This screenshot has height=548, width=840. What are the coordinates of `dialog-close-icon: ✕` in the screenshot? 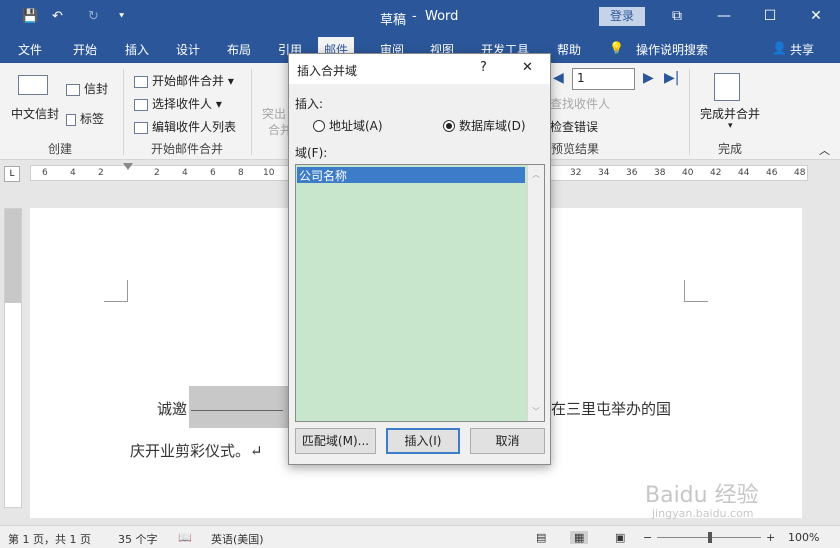 It's located at (527, 67).